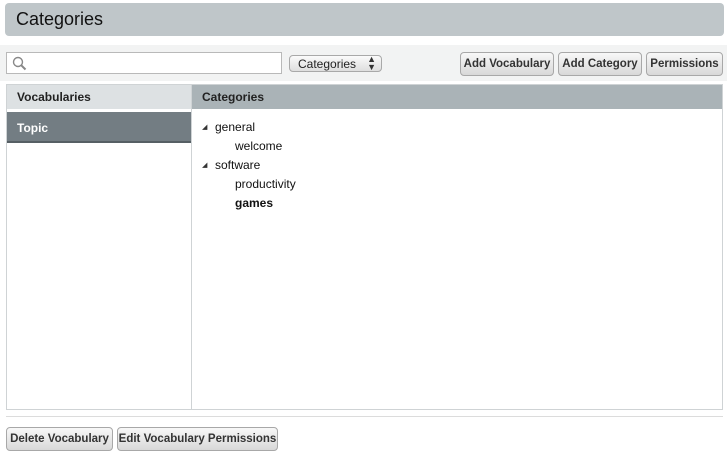 The width and height of the screenshot is (727, 455). I want to click on delete-vocabulary-button: Delete Vocabulary, so click(59, 439).